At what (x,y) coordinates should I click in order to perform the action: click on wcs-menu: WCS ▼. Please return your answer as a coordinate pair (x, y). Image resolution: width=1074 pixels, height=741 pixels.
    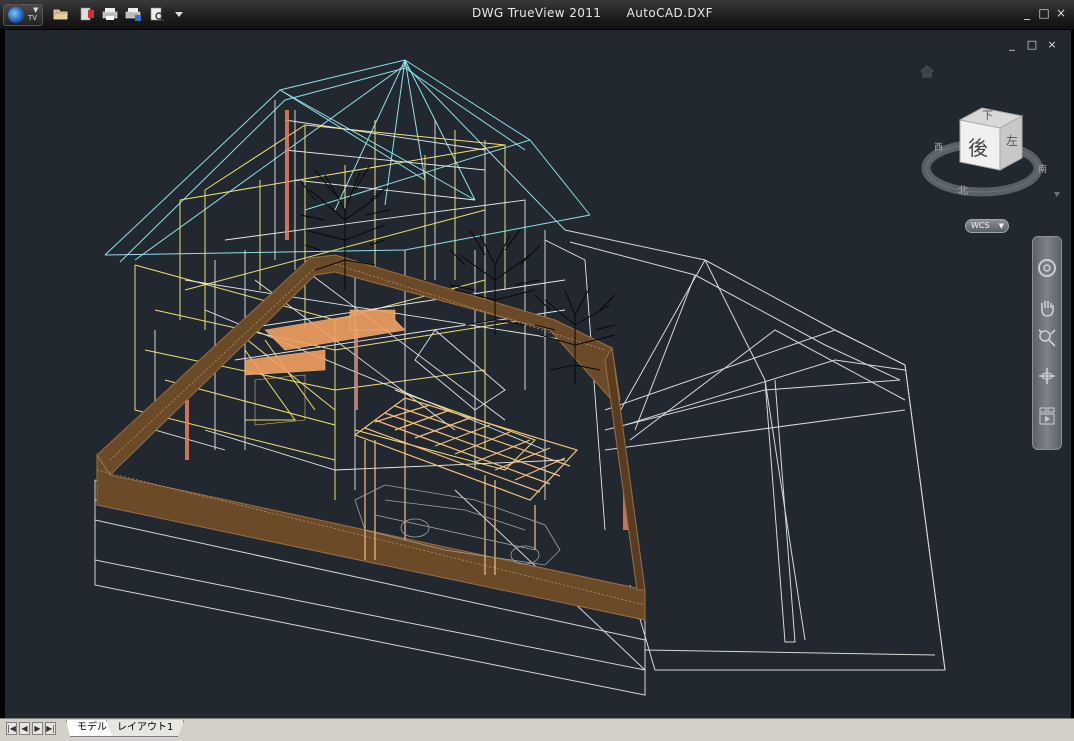
    Looking at the image, I should click on (987, 226).